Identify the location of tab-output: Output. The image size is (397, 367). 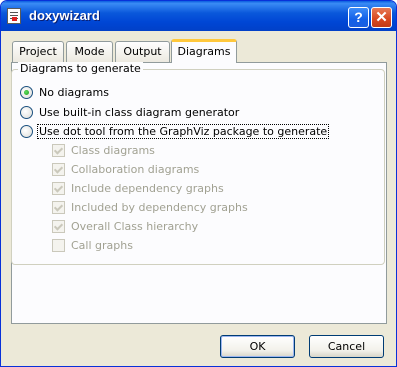
(142, 51).